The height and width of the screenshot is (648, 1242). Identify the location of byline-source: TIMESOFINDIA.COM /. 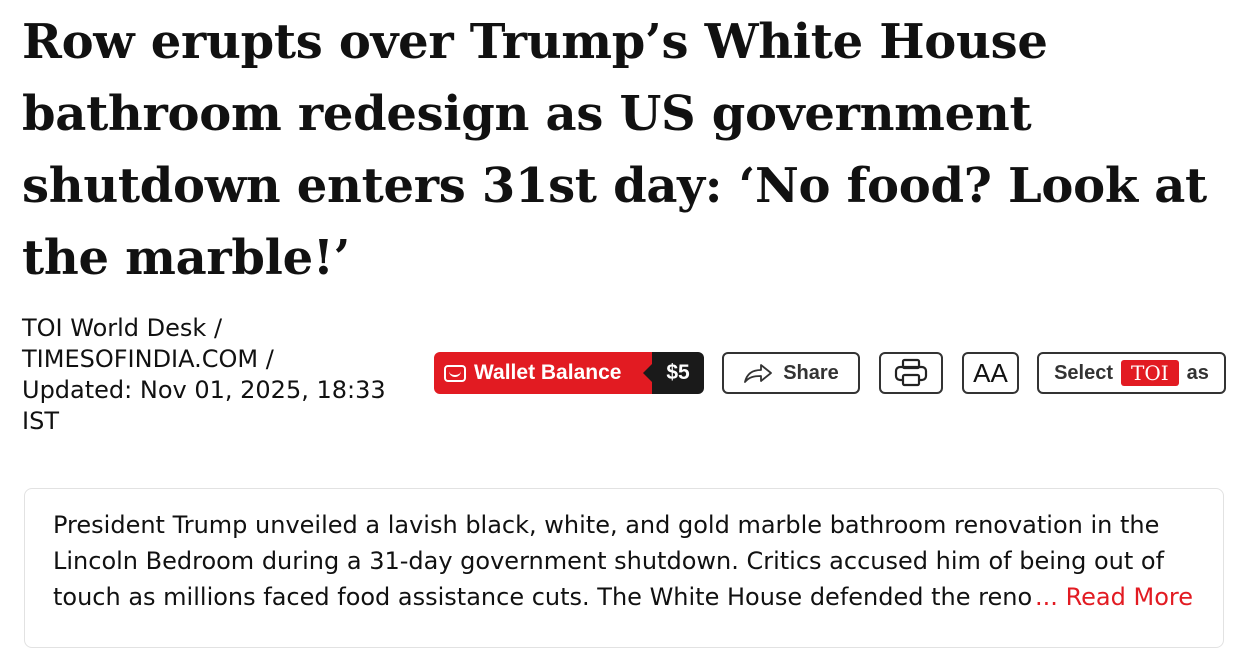
(148, 359).